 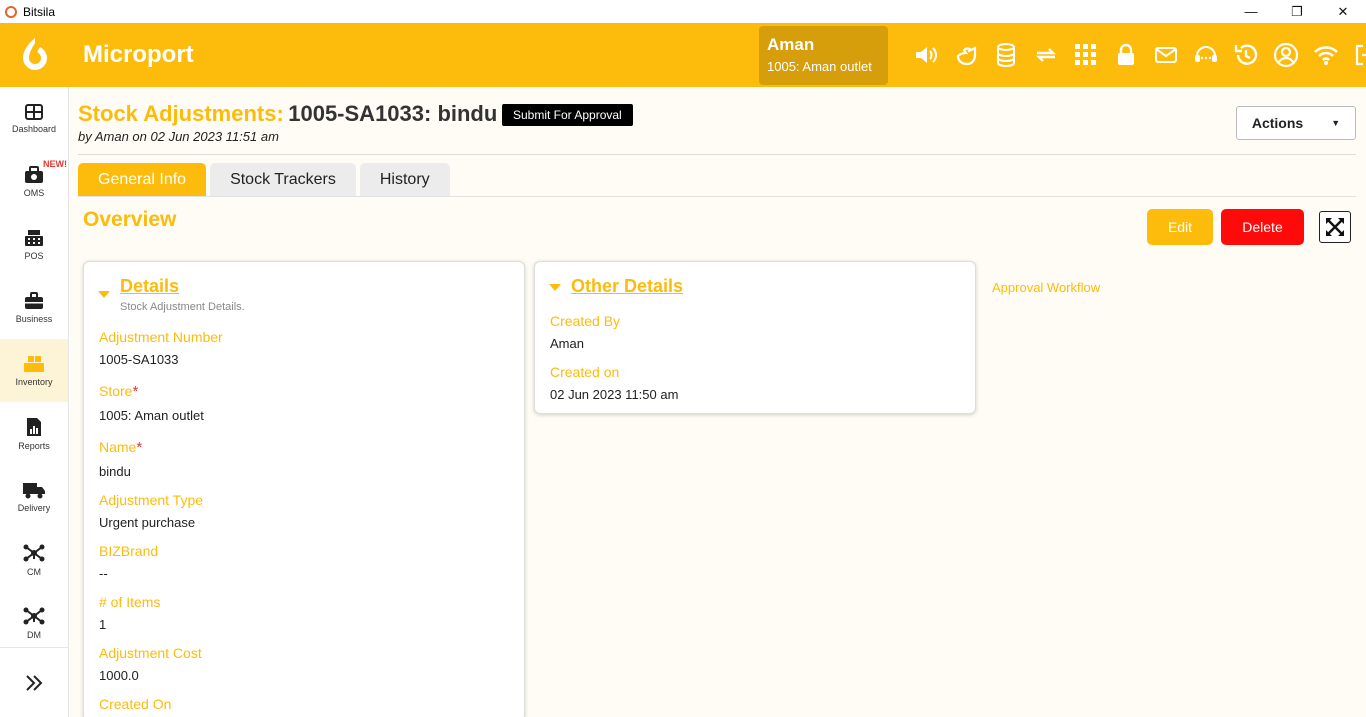 What do you see at coordinates (1006, 55) in the screenshot?
I see `database-icon` at bounding box center [1006, 55].